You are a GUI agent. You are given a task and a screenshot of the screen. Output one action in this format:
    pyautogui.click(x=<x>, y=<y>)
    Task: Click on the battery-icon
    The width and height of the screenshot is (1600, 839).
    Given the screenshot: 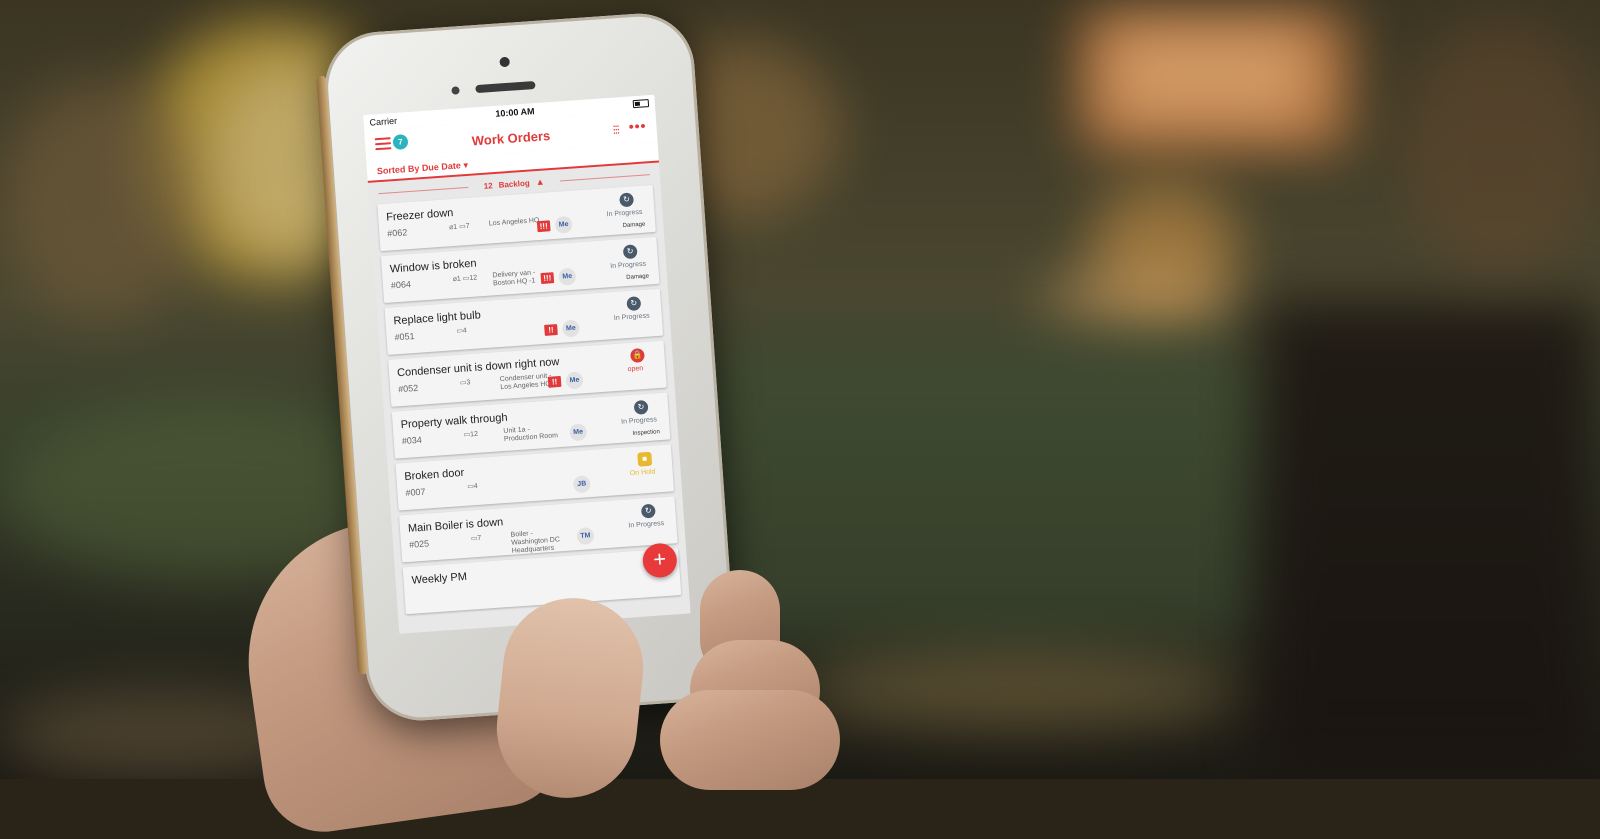 What is the action you would take?
    pyautogui.click(x=641, y=104)
    